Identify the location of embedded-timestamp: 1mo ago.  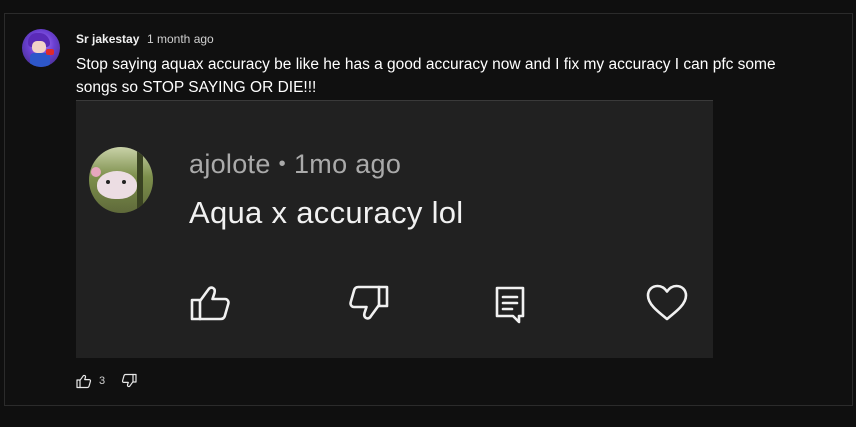
(347, 164).